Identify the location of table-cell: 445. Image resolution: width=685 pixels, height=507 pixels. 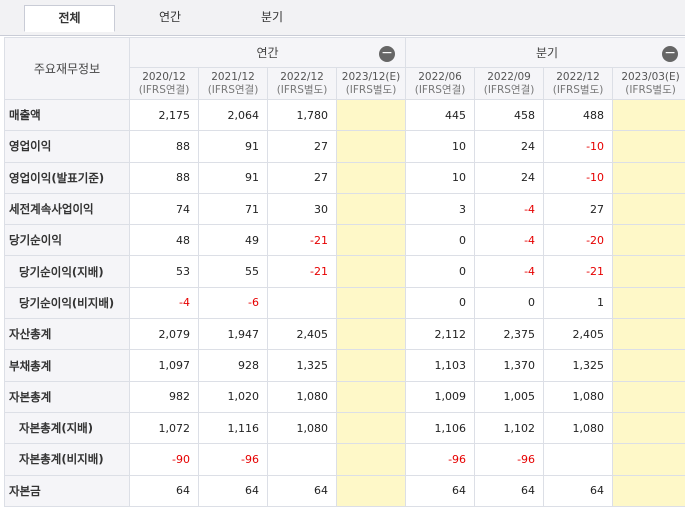
(440, 115).